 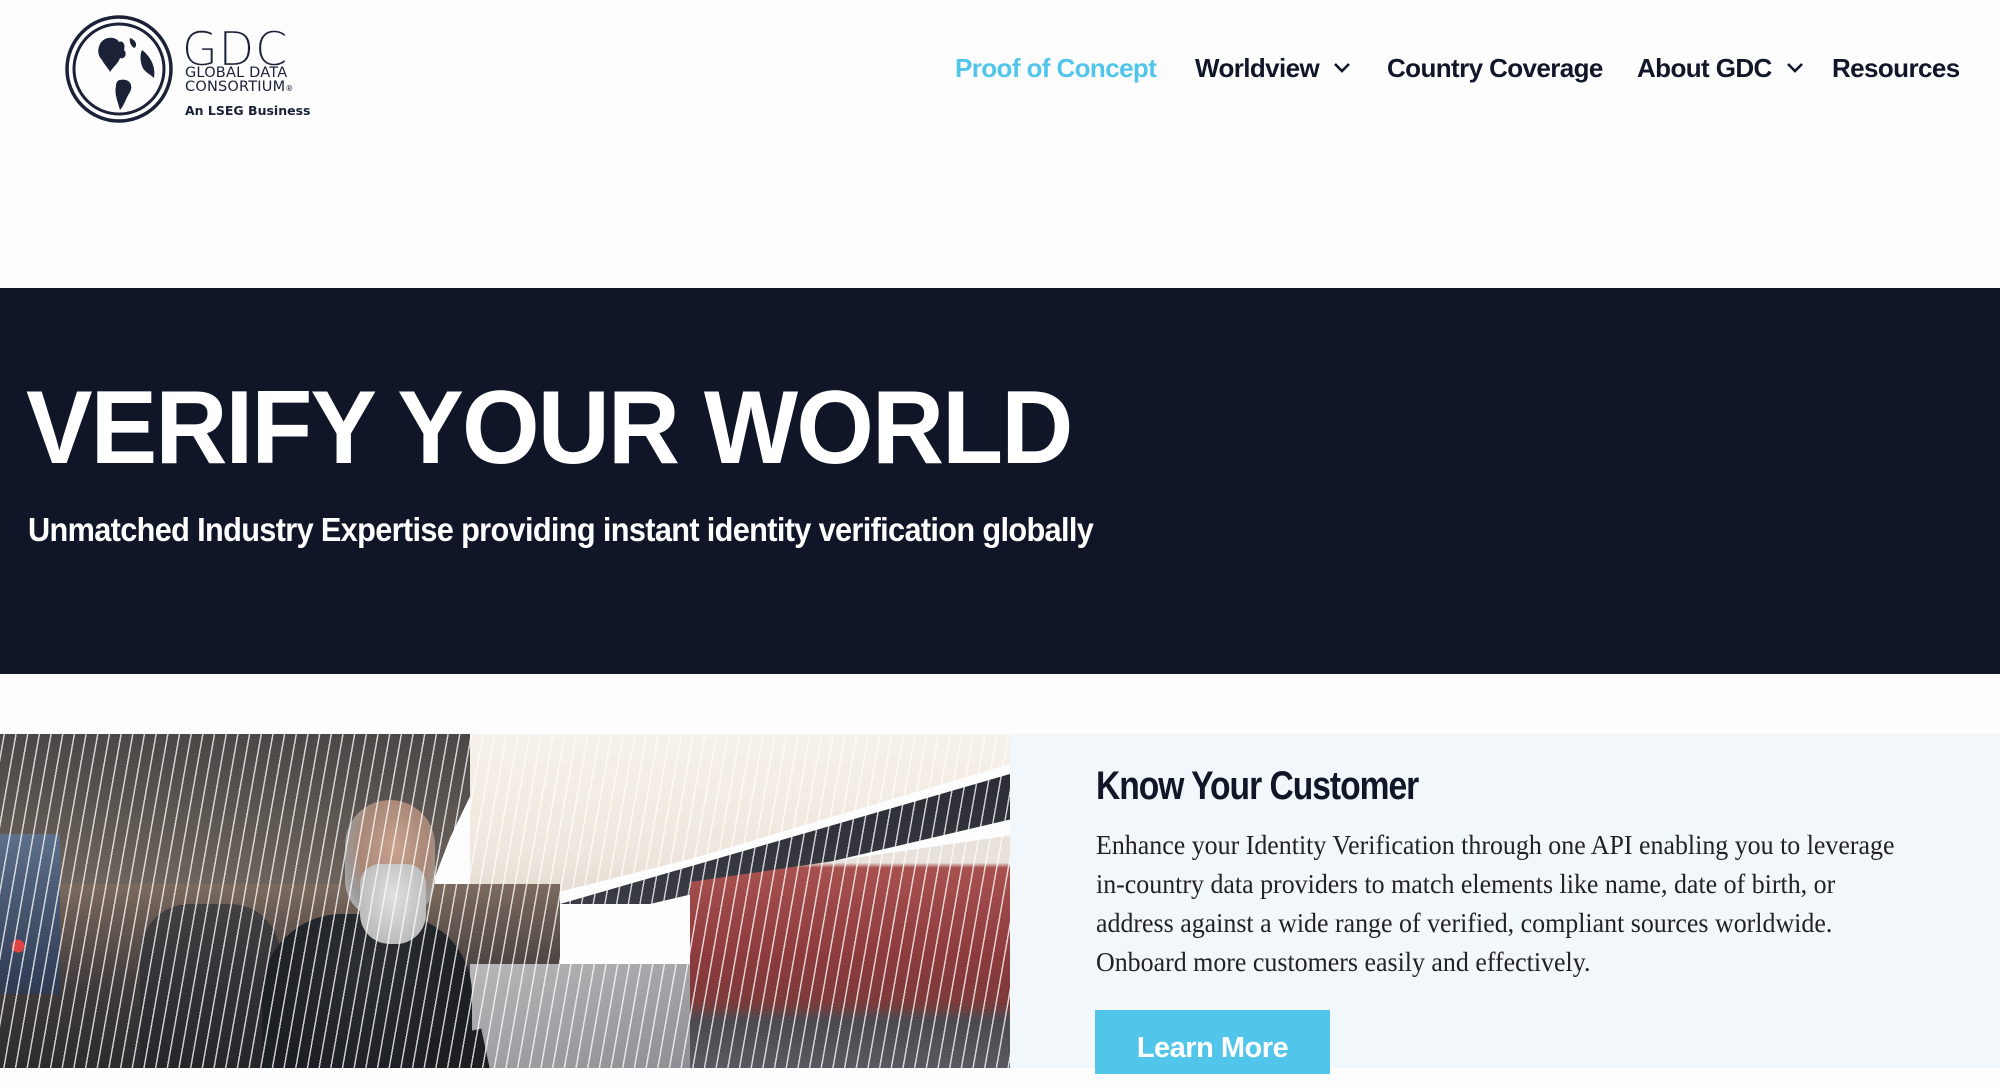 I want to click on logo-tagline: An LSEG Business, so click(x=248, y=110).